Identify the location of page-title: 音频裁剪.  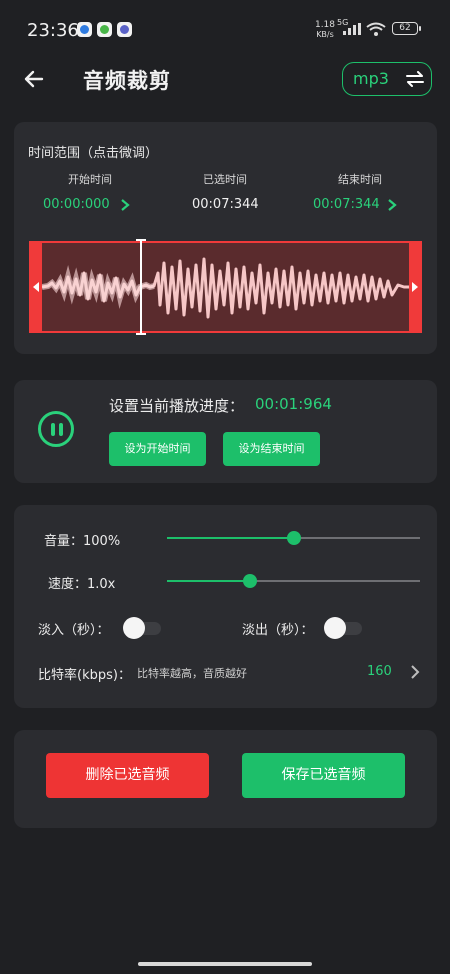
(127, 81).